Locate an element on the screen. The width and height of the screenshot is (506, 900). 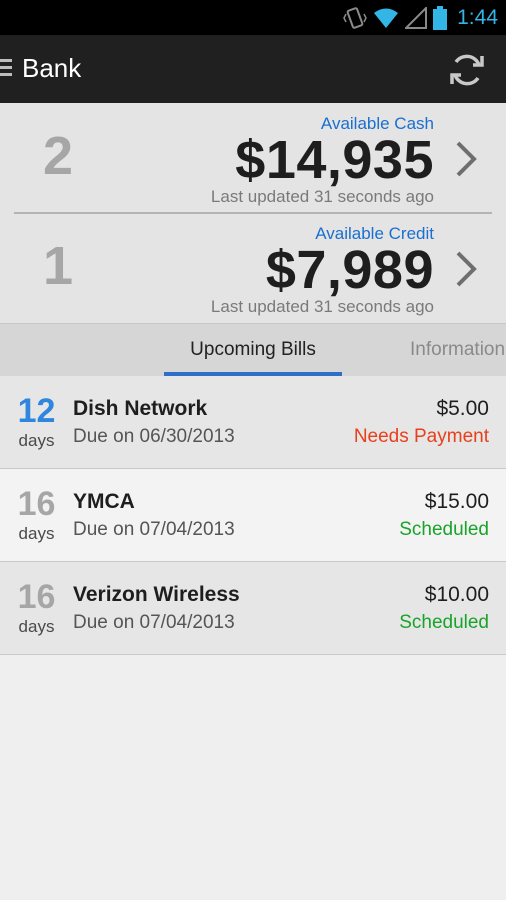
bill-amount: $5.00 is located at coordinates (462, 408).